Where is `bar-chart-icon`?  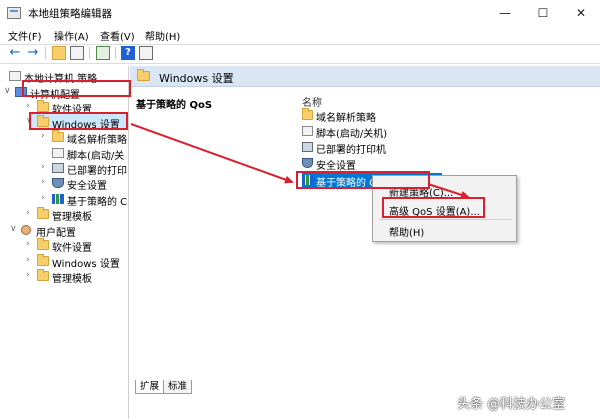
bar-chart-icon is located at coordinates (58, 199).